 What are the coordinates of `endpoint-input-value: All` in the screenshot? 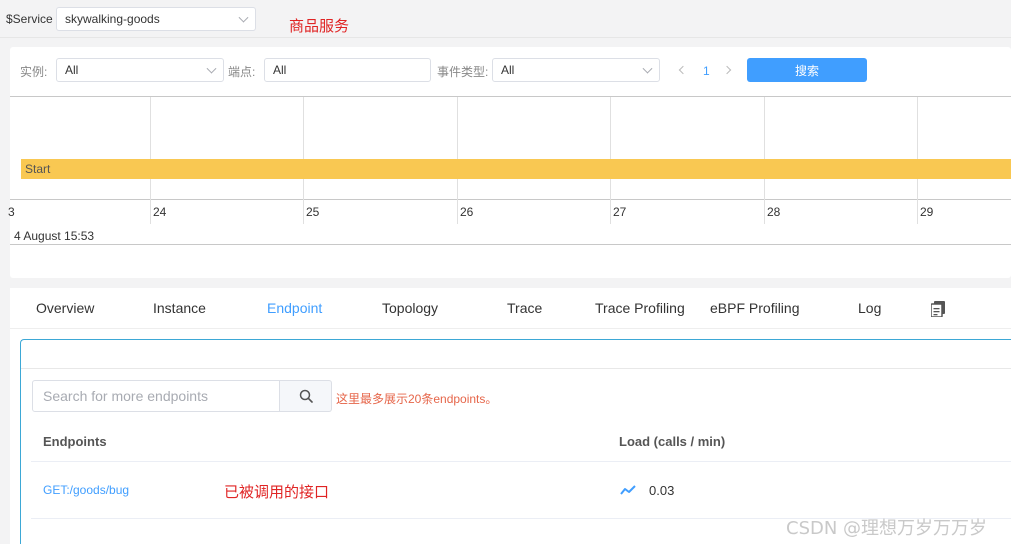 It's located at (280, 70).